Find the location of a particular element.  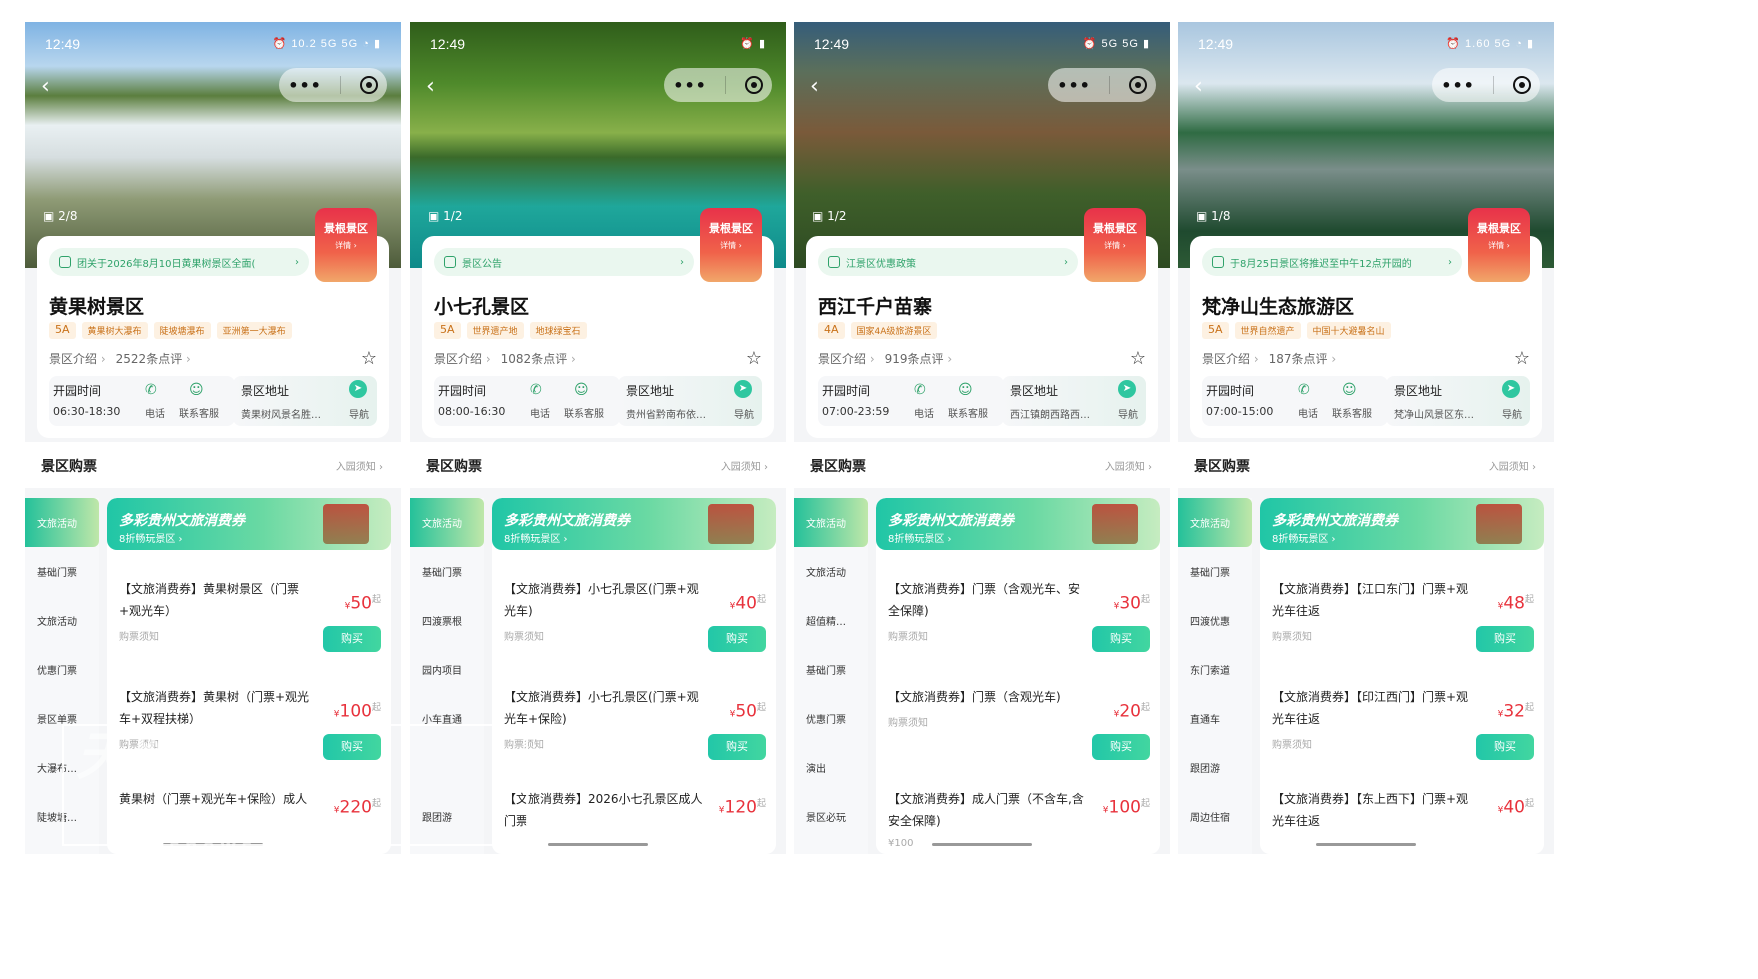

sidebar-item is located at coordinates (447, 767).